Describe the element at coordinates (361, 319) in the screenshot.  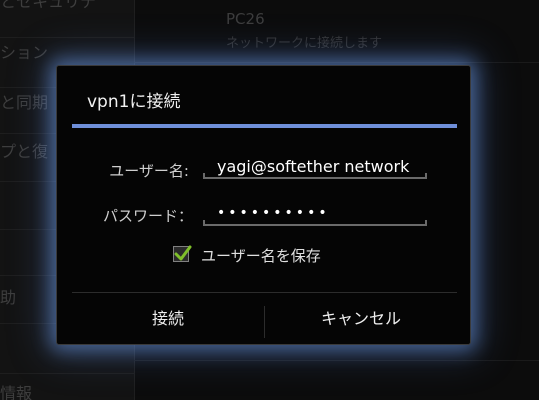
I see `cancel-button: キャンセル` at that location.